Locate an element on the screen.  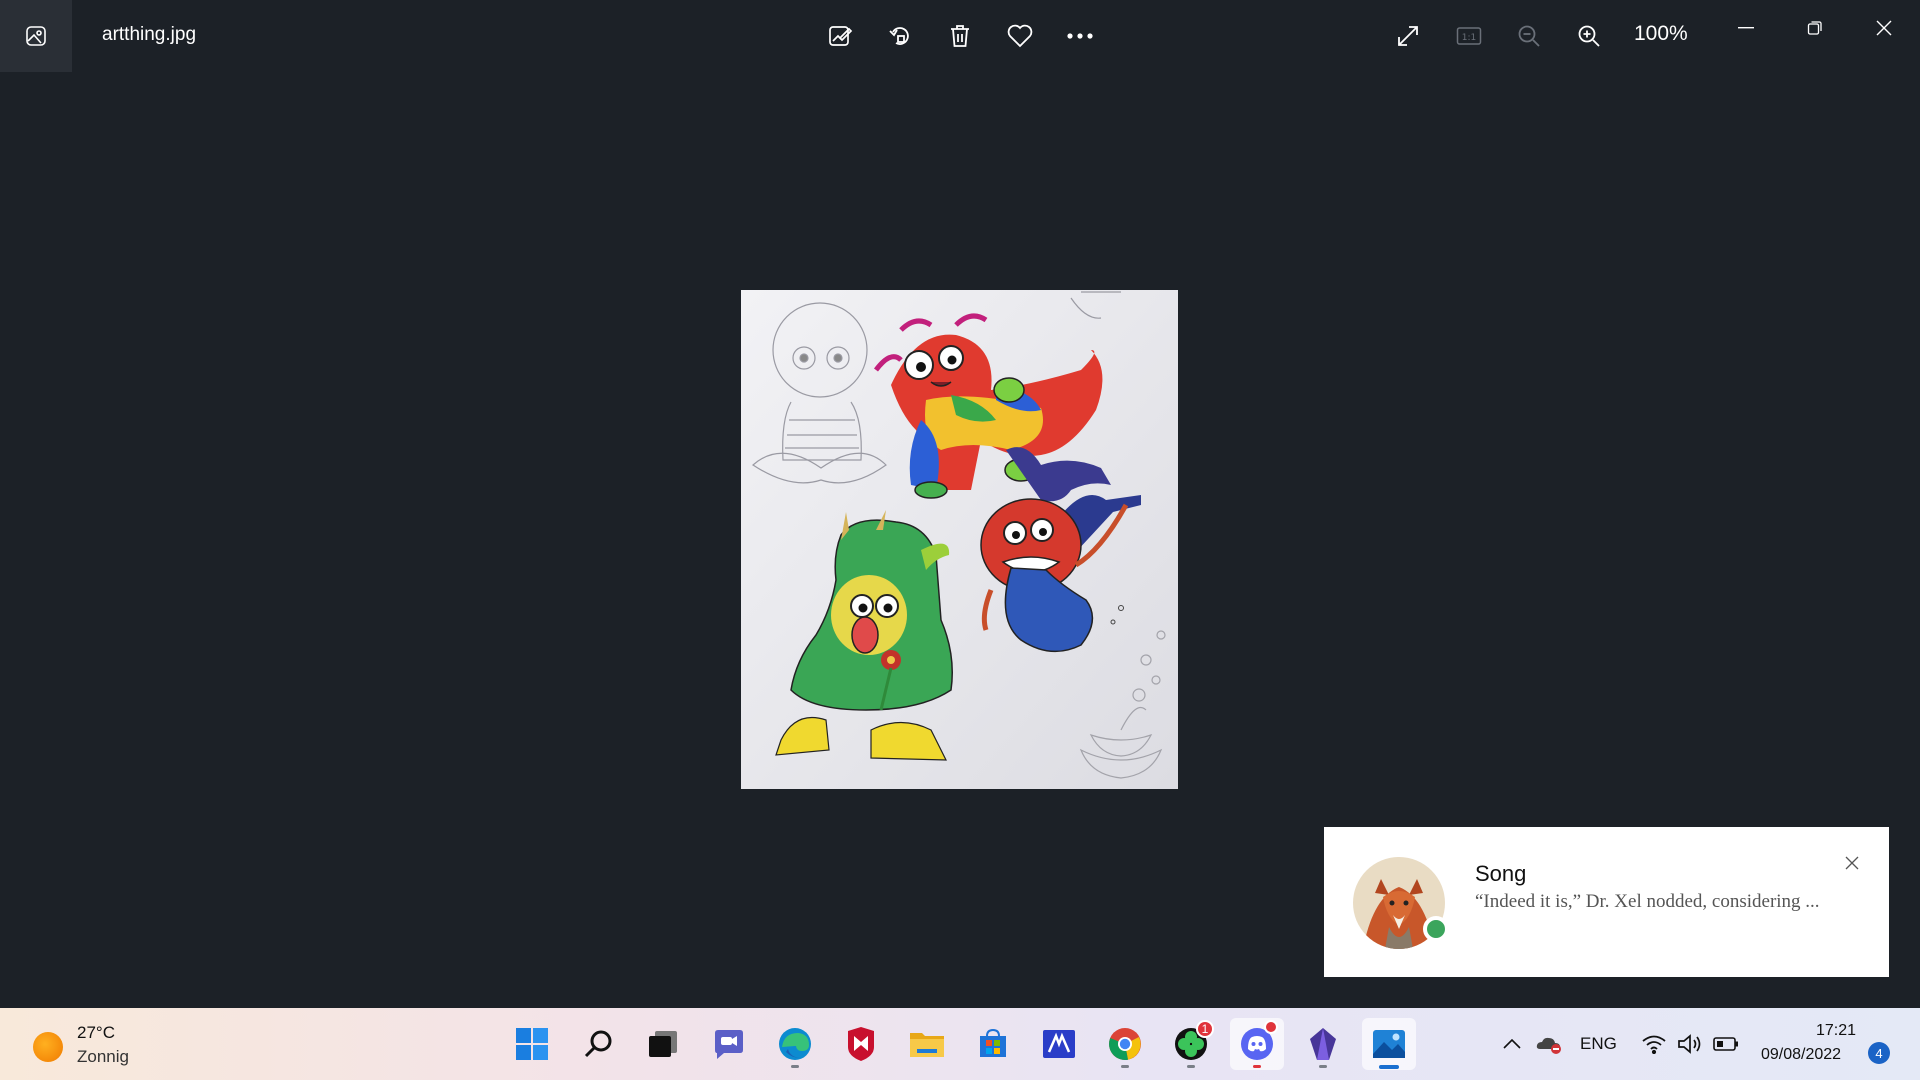
favorite-icon is located at coordinates (1020, 36).